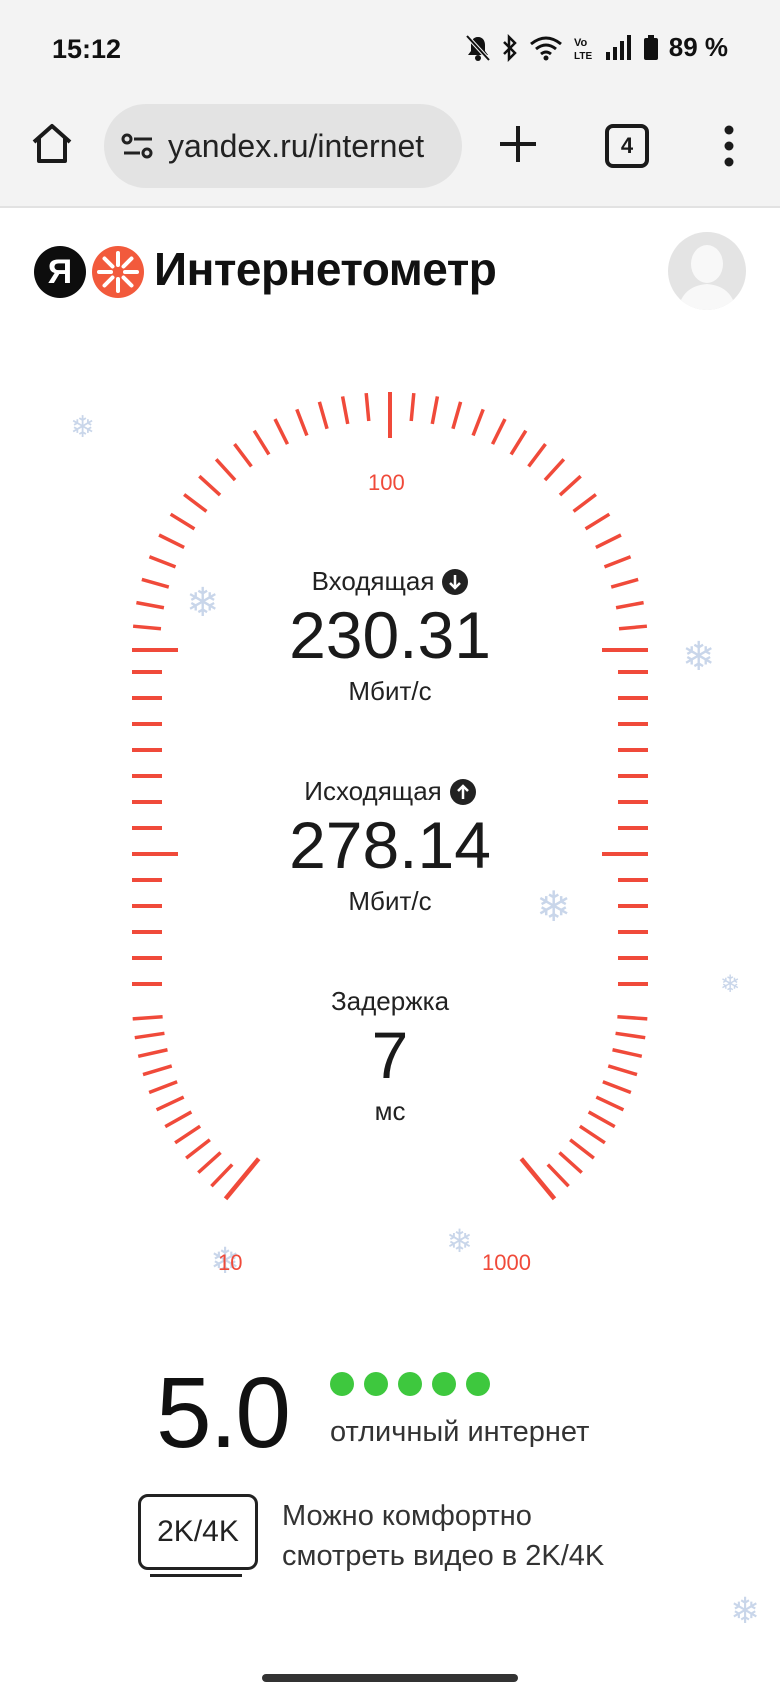 The width and height of the screenshot is (780, 1700). What do you see at coordinates (196, 1575) in the screenshot?
I see `resolution-badge-stand` at bounding box center [196, 1575].